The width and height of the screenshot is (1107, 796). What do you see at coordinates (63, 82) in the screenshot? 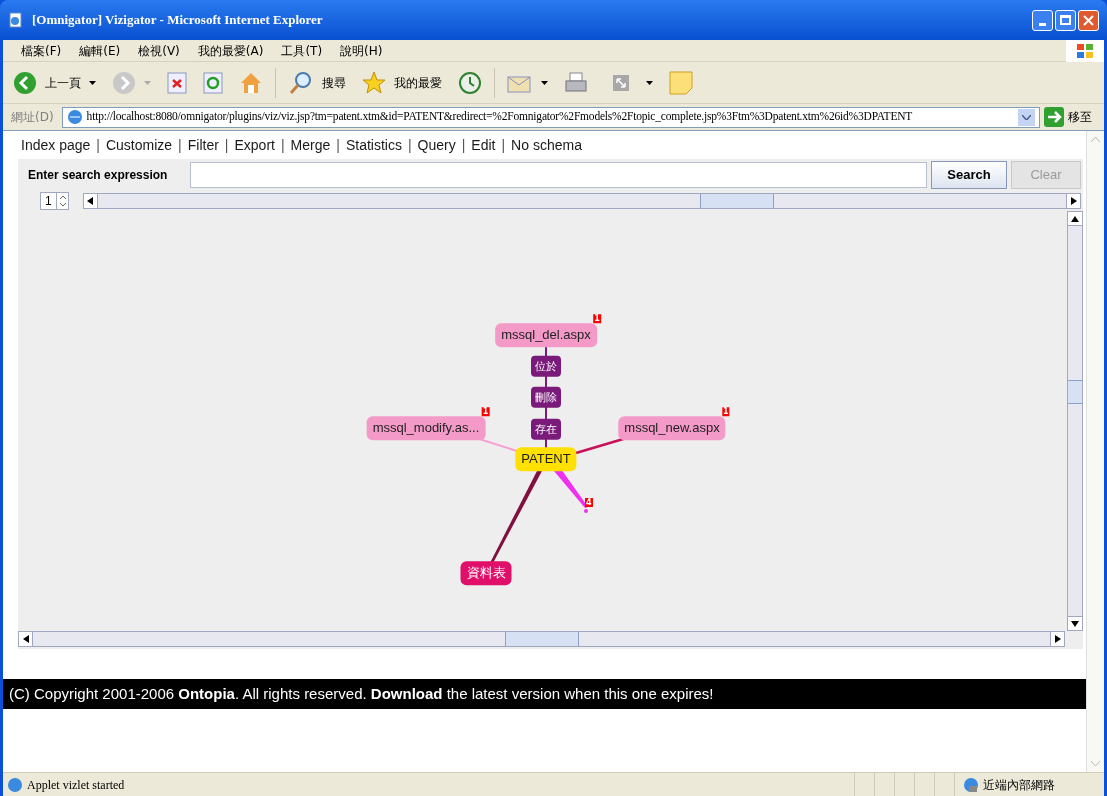
I see `back-button: 上一頁` at bounding box center [63, 82].